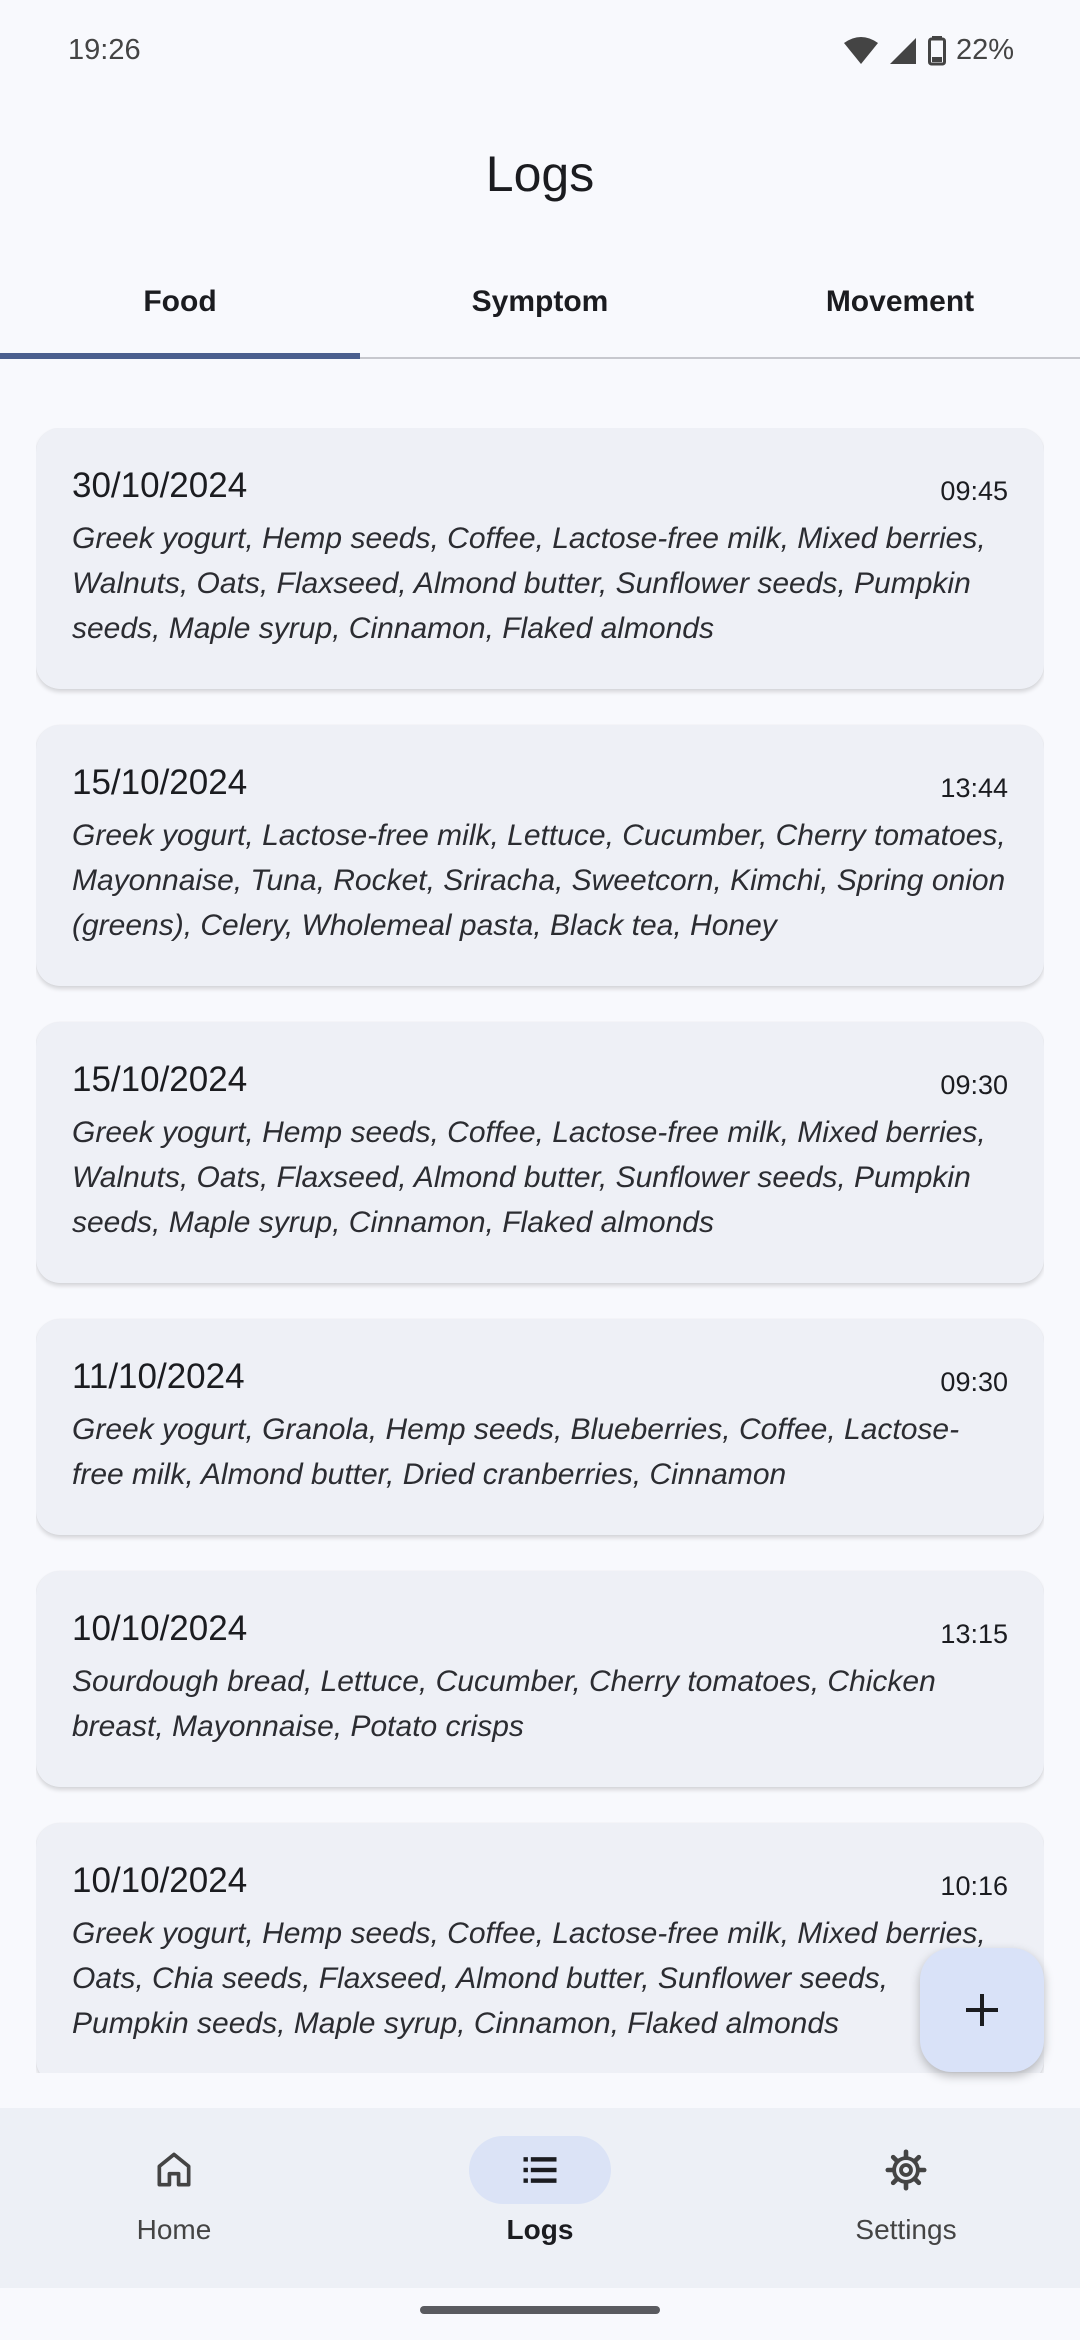  I want to click on status-icons: 22%, so click(928, 50).